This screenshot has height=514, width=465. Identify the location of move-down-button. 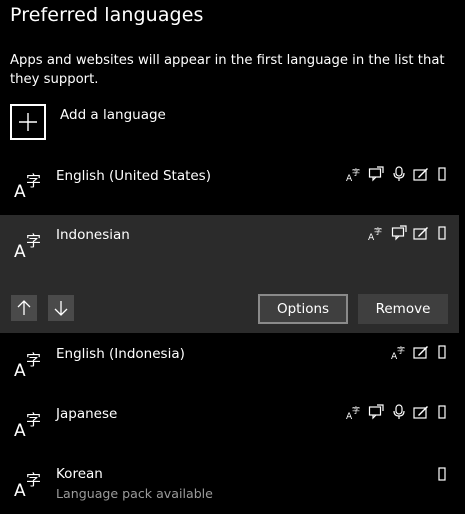
(61, 308).